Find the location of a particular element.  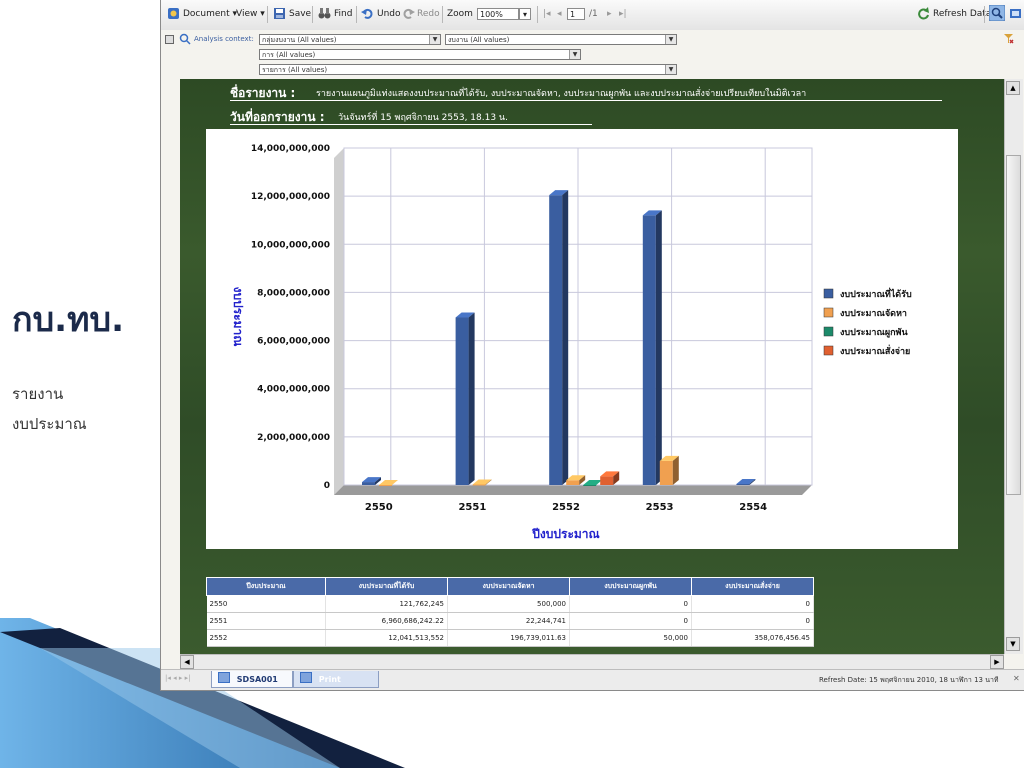

bar-side is located at coordinates (471, 398).